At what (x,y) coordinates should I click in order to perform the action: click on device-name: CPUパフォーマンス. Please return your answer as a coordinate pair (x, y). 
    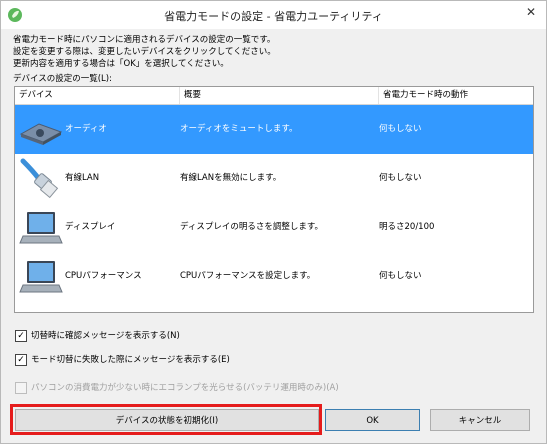
    Looking at the image, I should click on (103, 276).